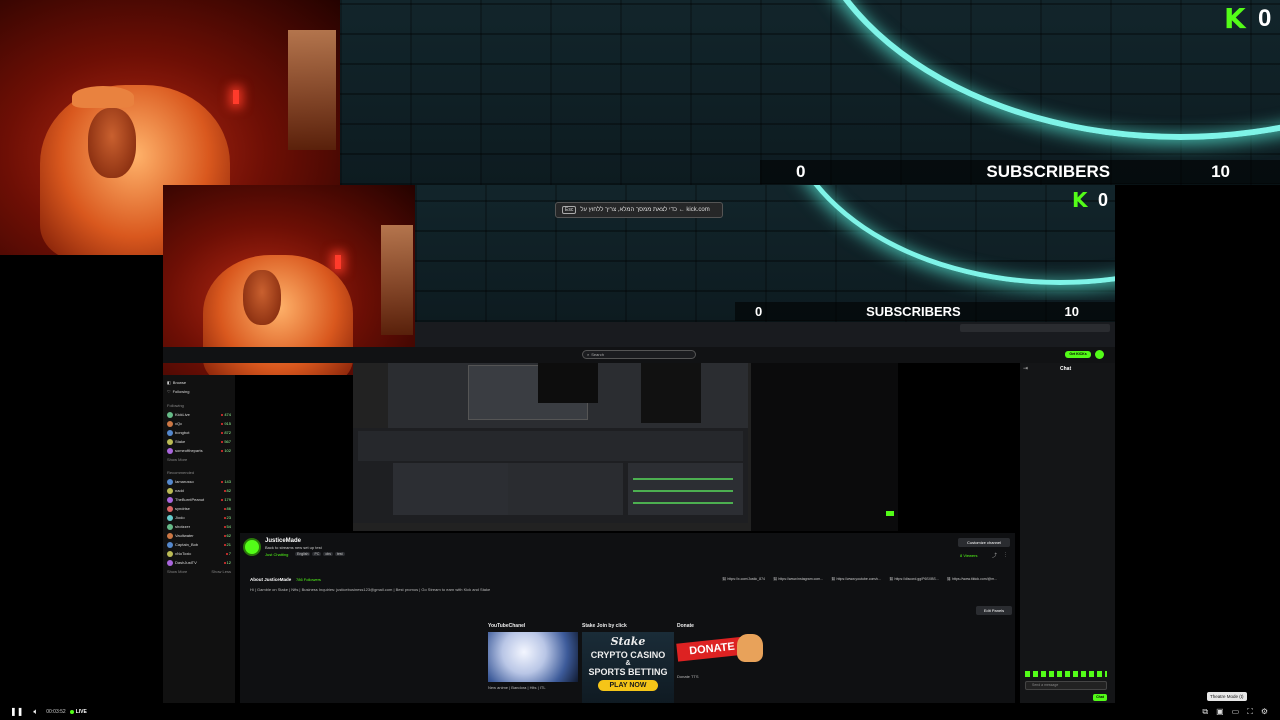 The height and width of the screenshot is (720, 1280). I want to click on channel-name: xQc, so click(179, 423).